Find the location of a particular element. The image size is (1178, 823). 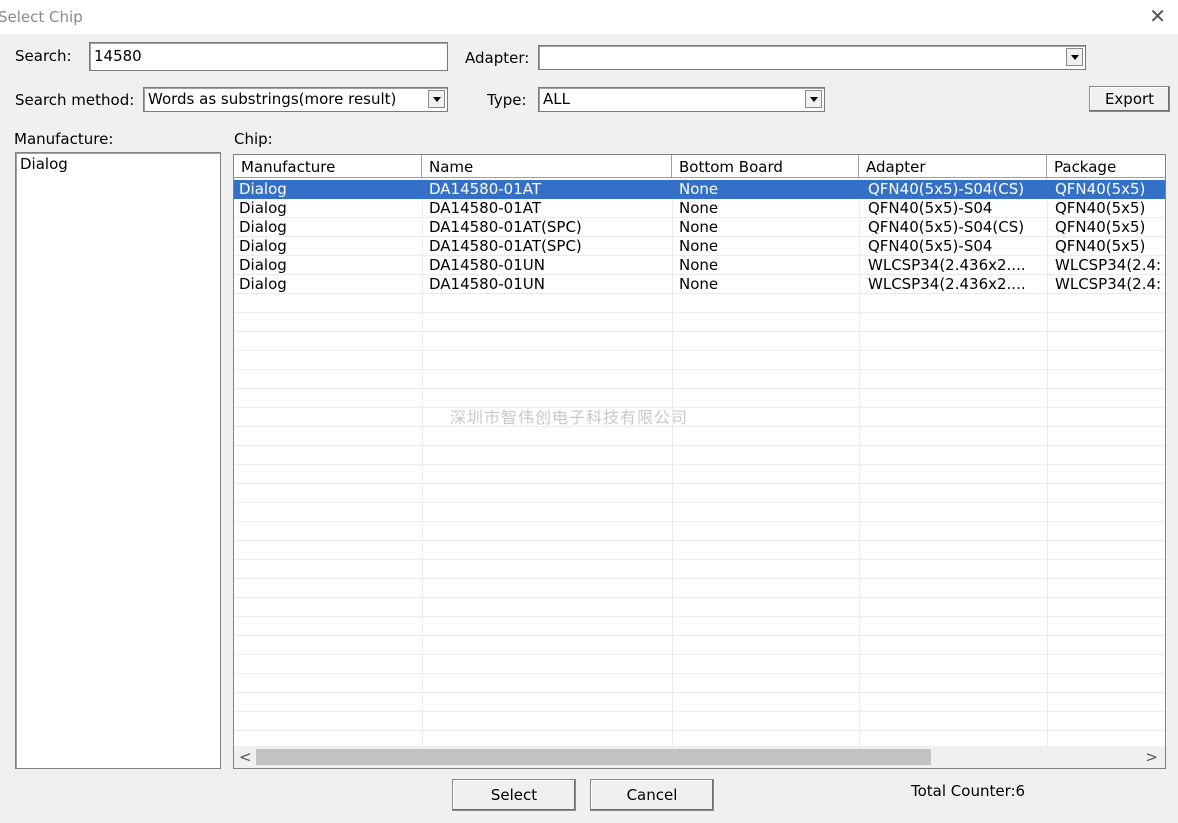

close-icon: ✕ is located at coordinates (1157, 16).